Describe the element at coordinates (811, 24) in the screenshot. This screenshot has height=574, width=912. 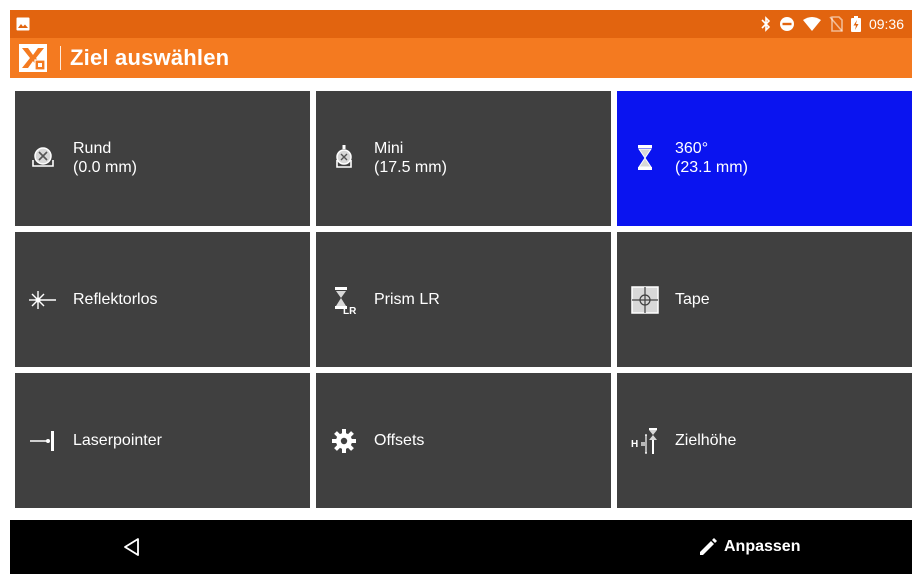
I see `wifi-icon` at that location.